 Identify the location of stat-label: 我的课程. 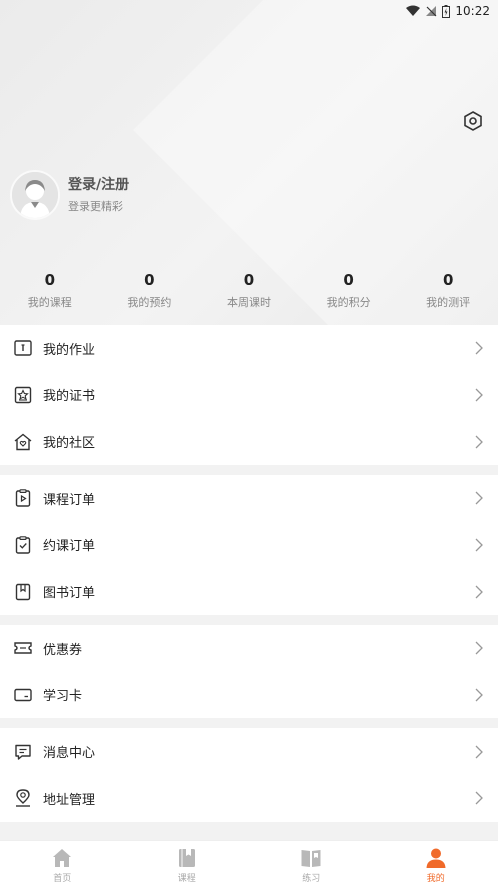
(50, 302).